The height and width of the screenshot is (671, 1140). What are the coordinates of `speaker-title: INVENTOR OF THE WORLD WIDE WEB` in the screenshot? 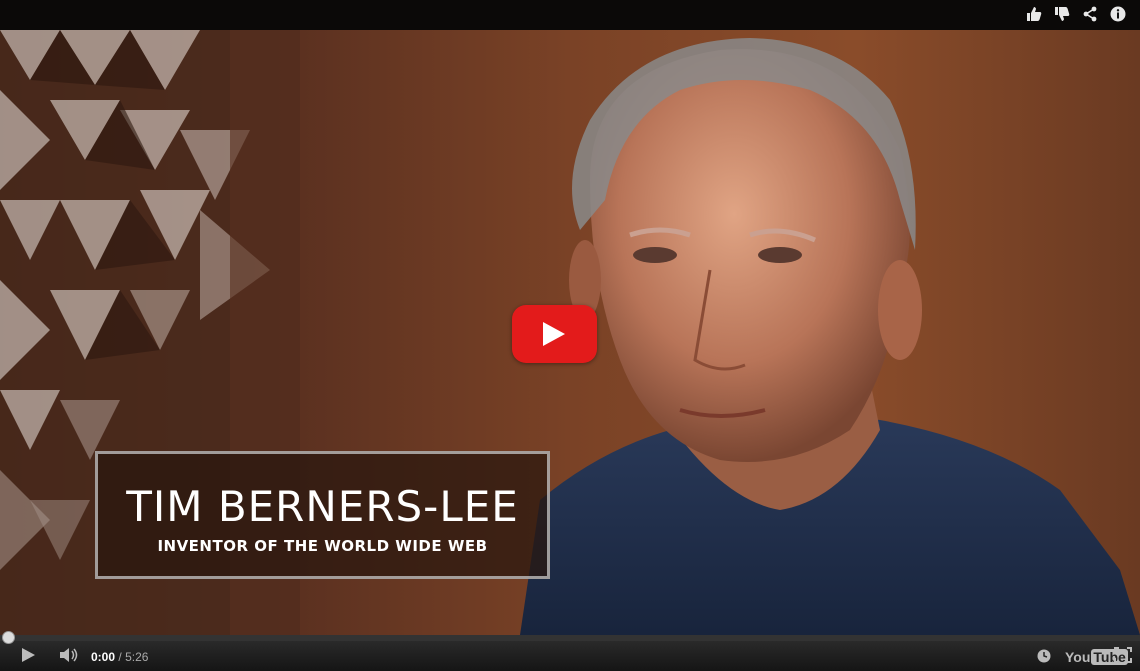 It's located at (322, 546).